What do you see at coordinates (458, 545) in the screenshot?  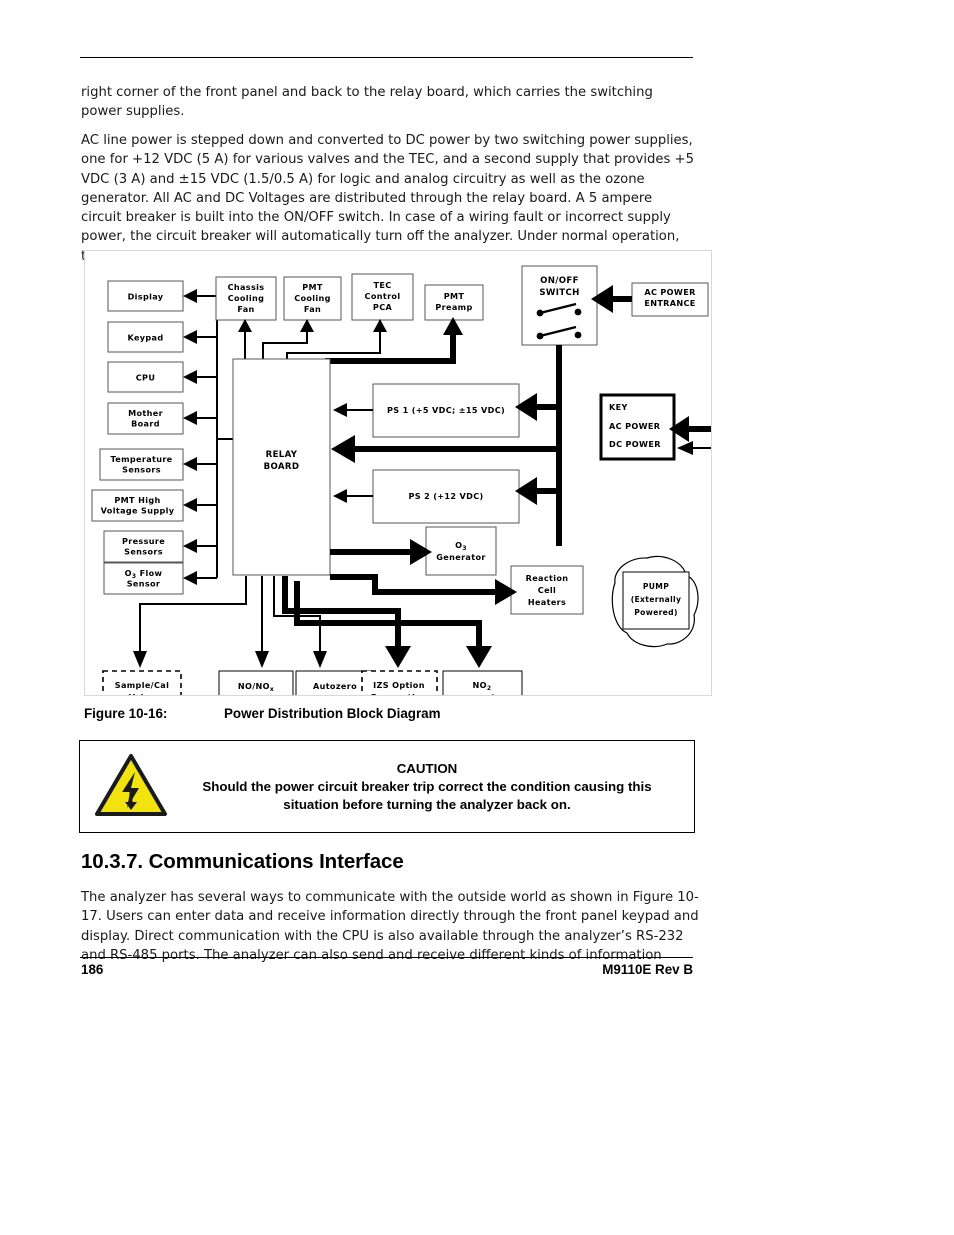 I see `o3-label-pre: O` at bounding box center [458, 545].